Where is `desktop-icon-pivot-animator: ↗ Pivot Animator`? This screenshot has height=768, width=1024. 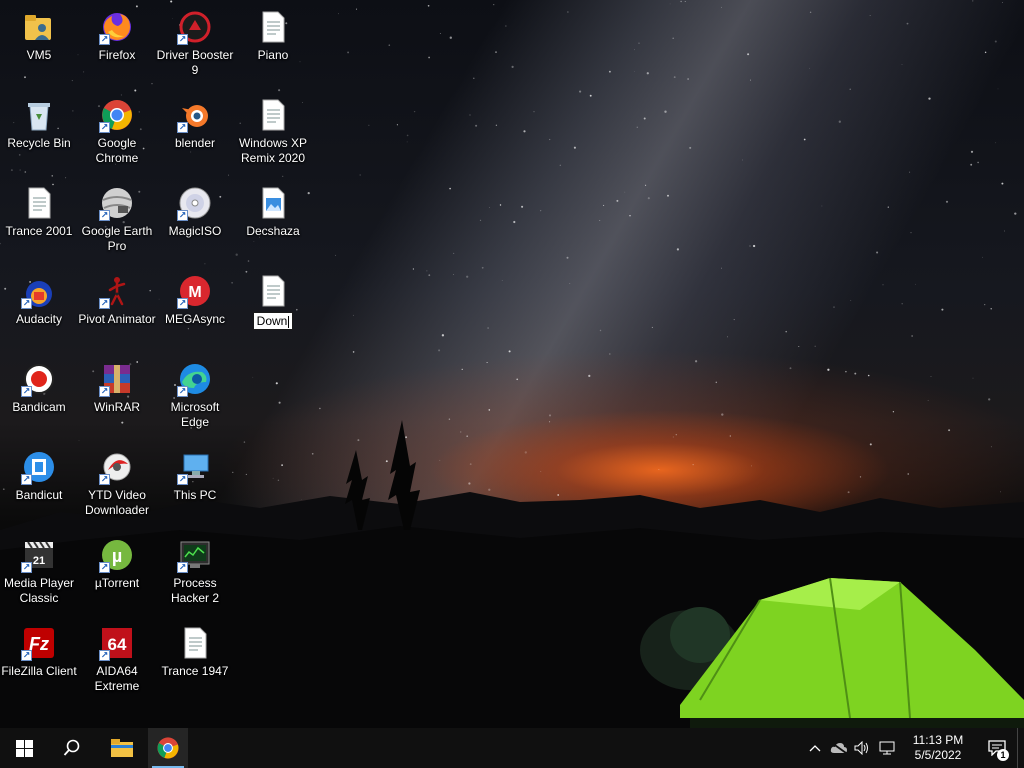 desktop-icon-pivot-animator: ↗ Pivot Animator is located at coordinates (117, 297).